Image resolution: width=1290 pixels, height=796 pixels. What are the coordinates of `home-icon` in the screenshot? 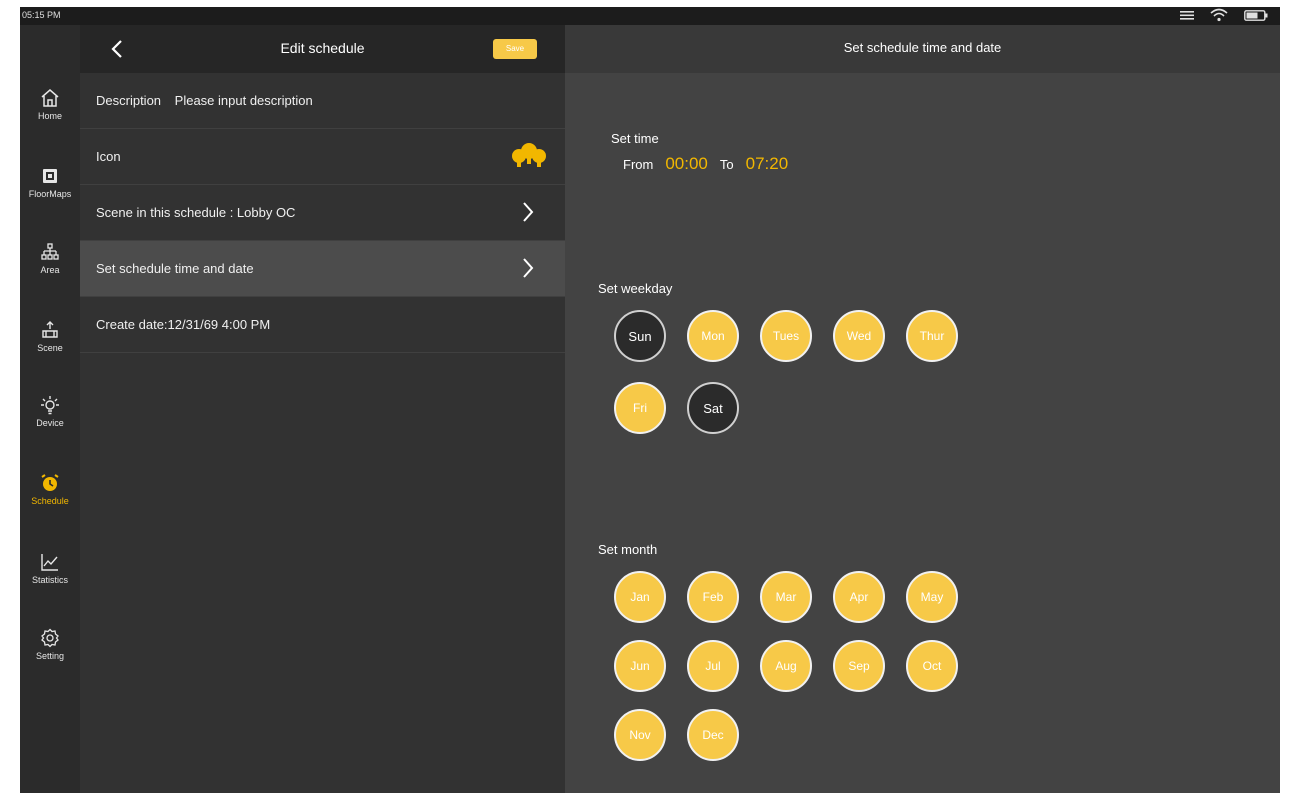 It's located at (50, 98).